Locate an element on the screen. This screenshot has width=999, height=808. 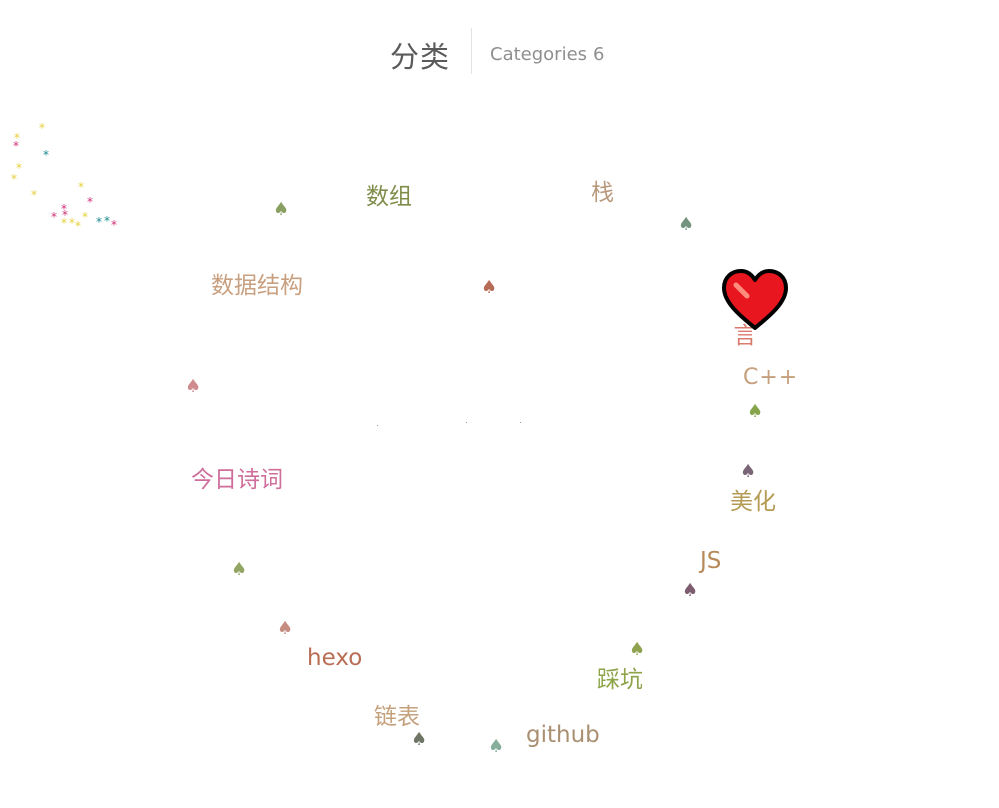
category-tag-linked-list: 链表 is located at coordinates (397, 717).